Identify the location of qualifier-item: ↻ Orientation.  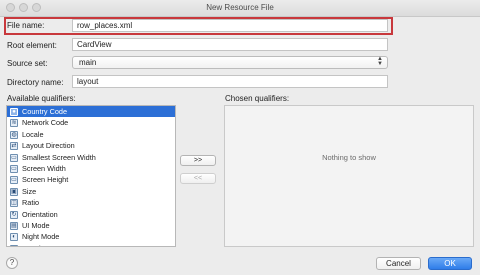
(91, 214).